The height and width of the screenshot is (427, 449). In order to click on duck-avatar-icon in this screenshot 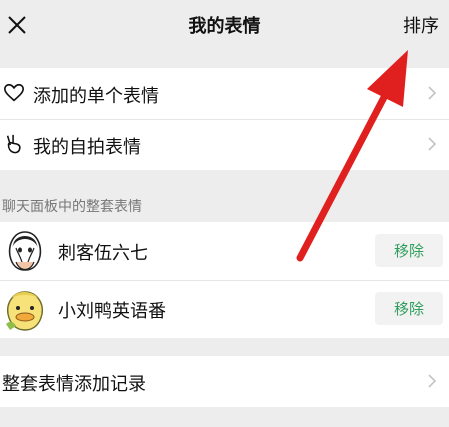, I will do `click(24, 311)`.